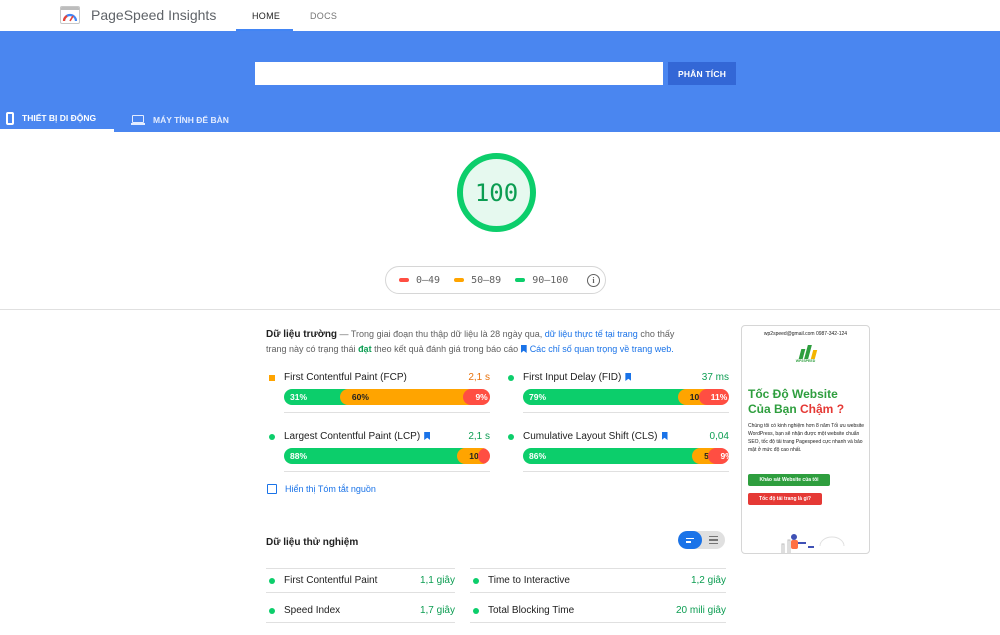 This screenshot has height=635, width=1000. Describe the element at coordinates (138, 119) in the screenshot. I see `laptop-icon` at that location.